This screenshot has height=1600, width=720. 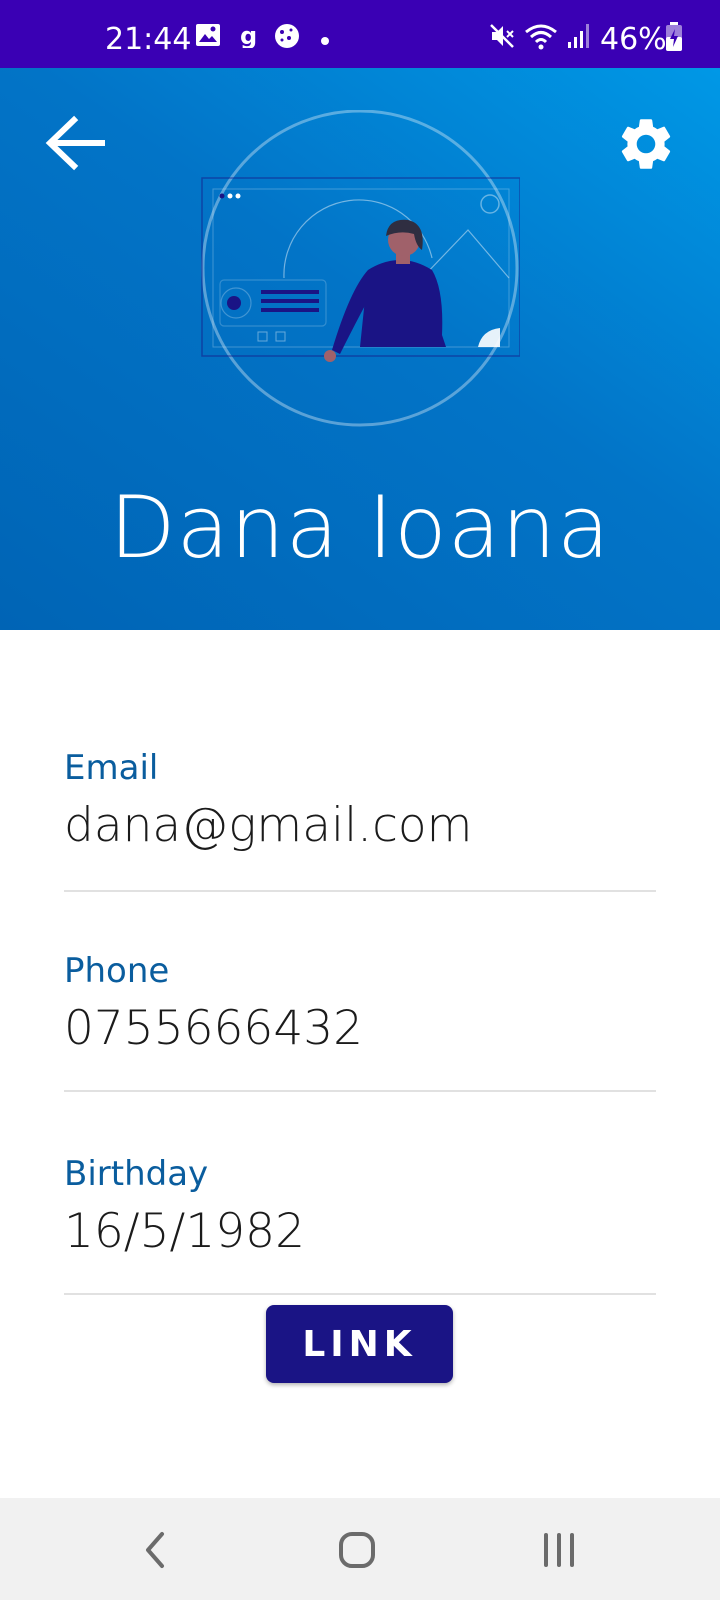 What do you see at coordinates (360, 528) in the screenshot?
I see `profile-name: Dana Ioana` at bounding box center [360, 528].